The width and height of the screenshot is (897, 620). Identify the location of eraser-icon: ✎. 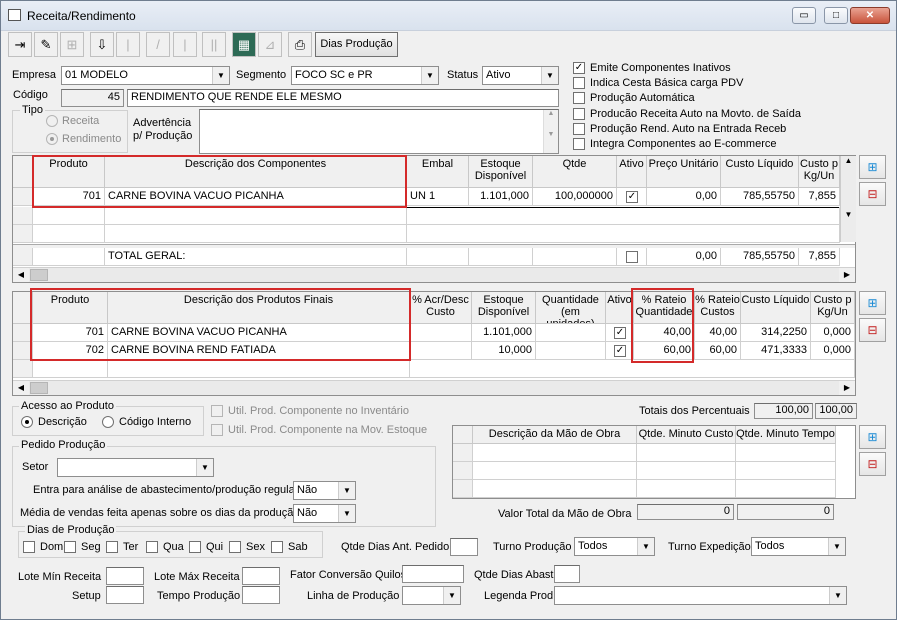
(46, 44).